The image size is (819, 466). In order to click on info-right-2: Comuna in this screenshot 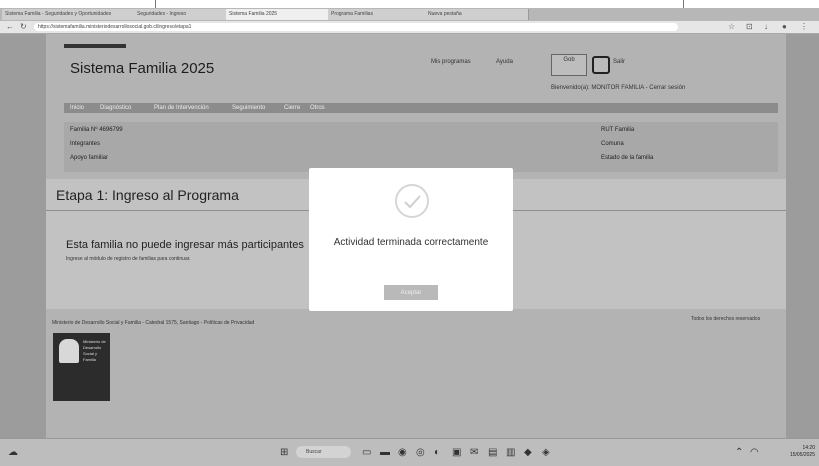, I will do `click(612, 144)`.